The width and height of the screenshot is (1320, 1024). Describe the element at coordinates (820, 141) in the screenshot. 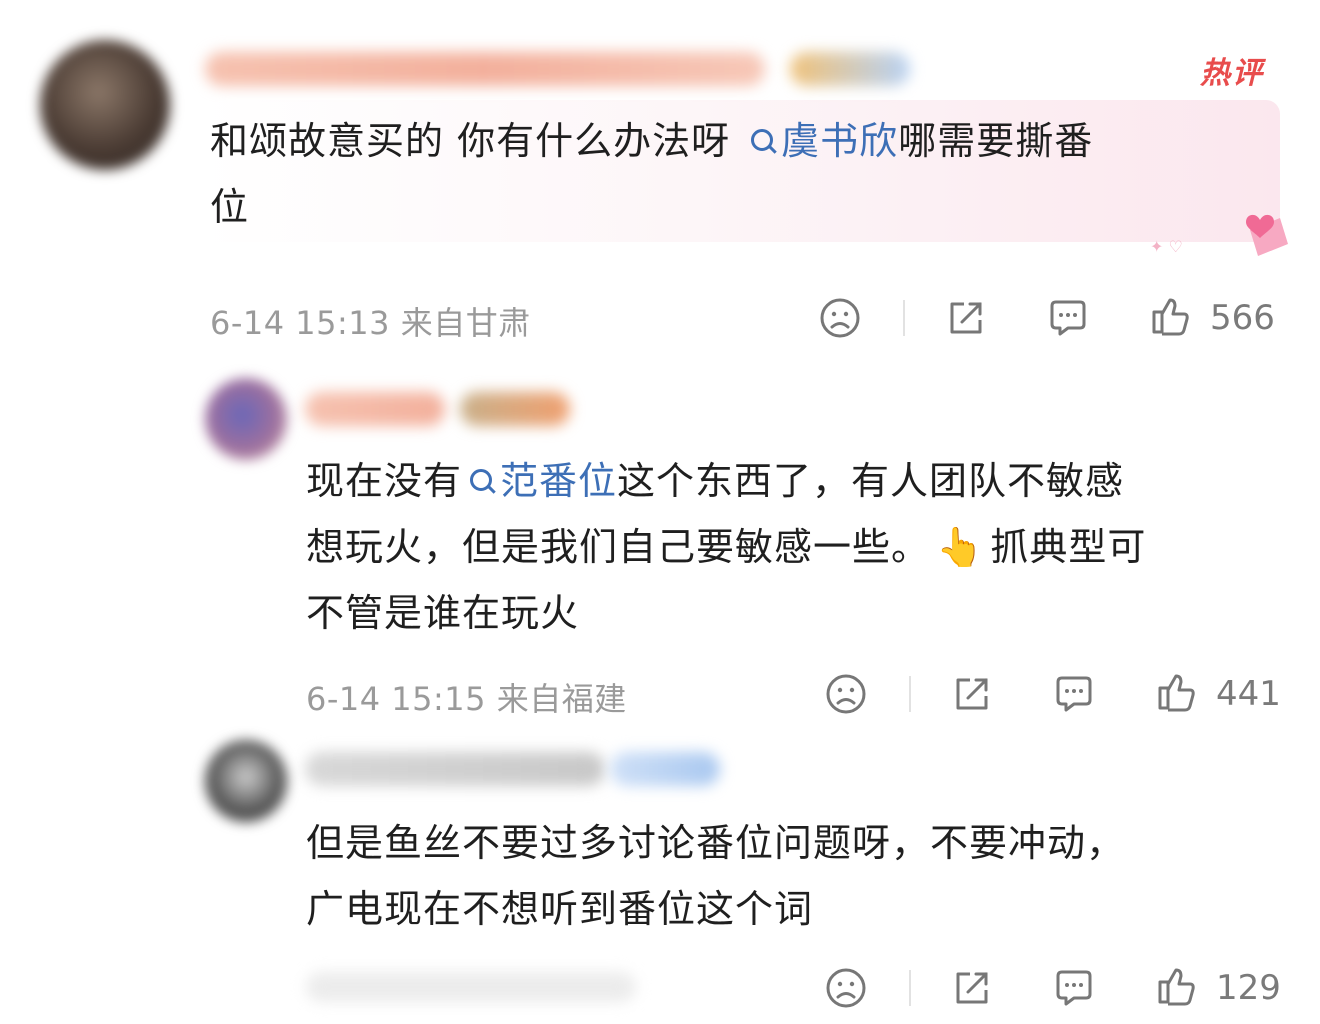

I see `topic-link: 虞书欣` at that location.